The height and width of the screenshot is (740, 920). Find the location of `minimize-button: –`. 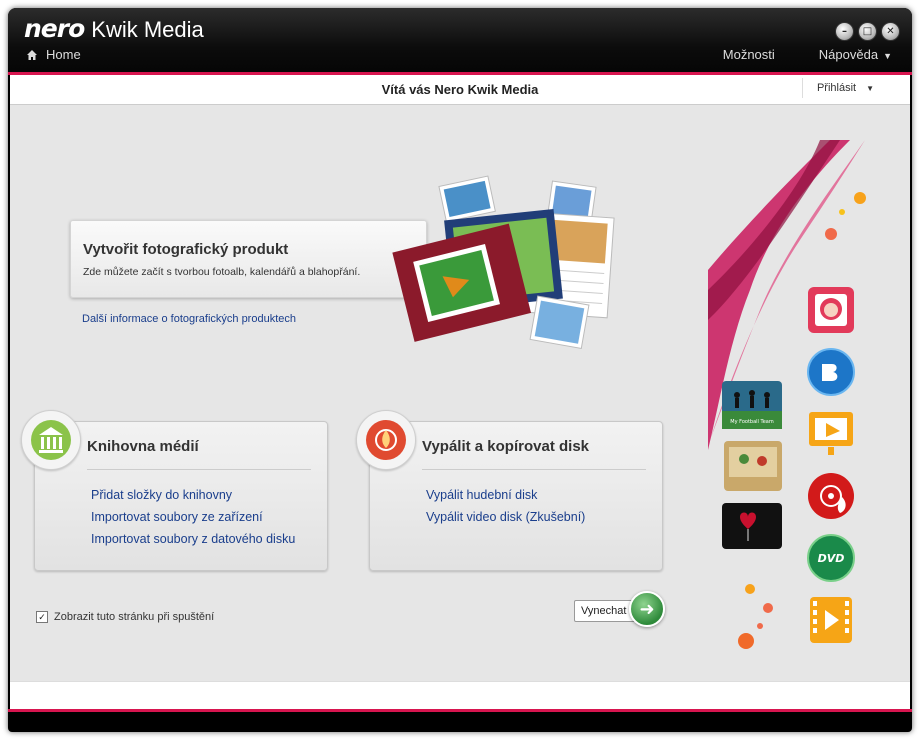

minimize-button: – is located at coordinates (844, 31).